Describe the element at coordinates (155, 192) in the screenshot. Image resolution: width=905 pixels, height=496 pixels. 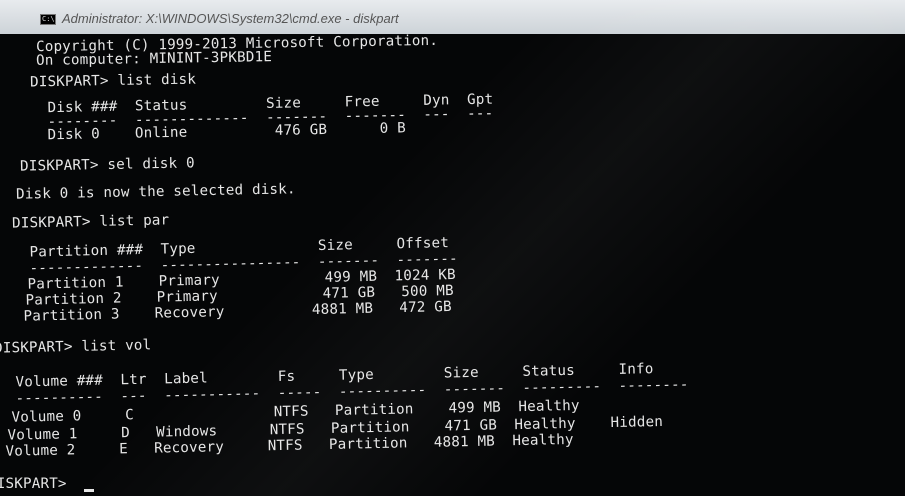
I see `selected-disk-message: Disk 0 is now the selected disk.` at that location.